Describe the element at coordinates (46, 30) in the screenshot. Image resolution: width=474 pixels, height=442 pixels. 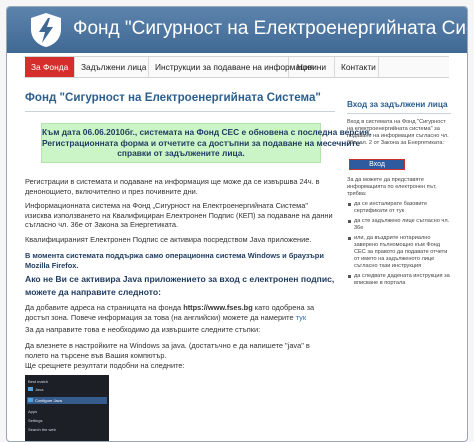
I see `shield-lightning-icon` at that location.